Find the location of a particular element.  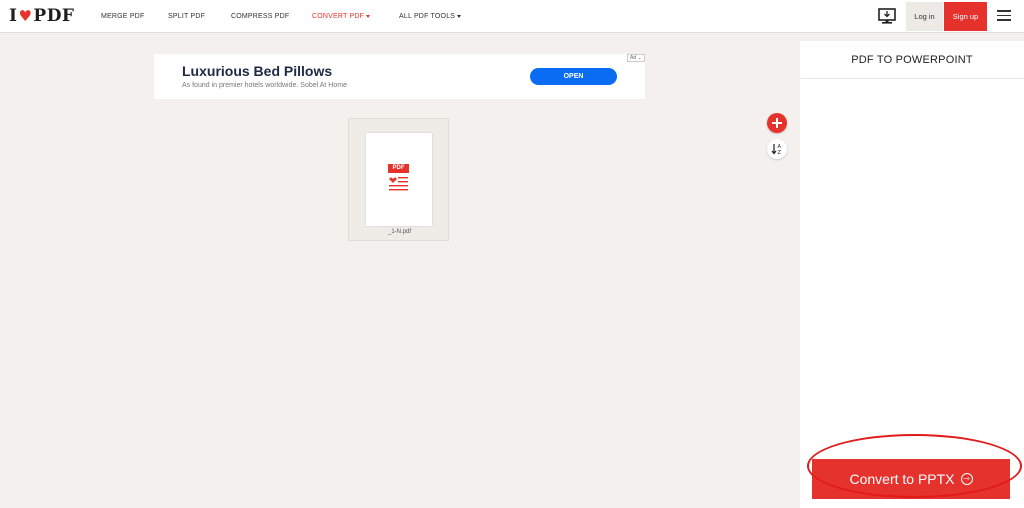

signup-button: Sign up is located at coordinates (965, 16).